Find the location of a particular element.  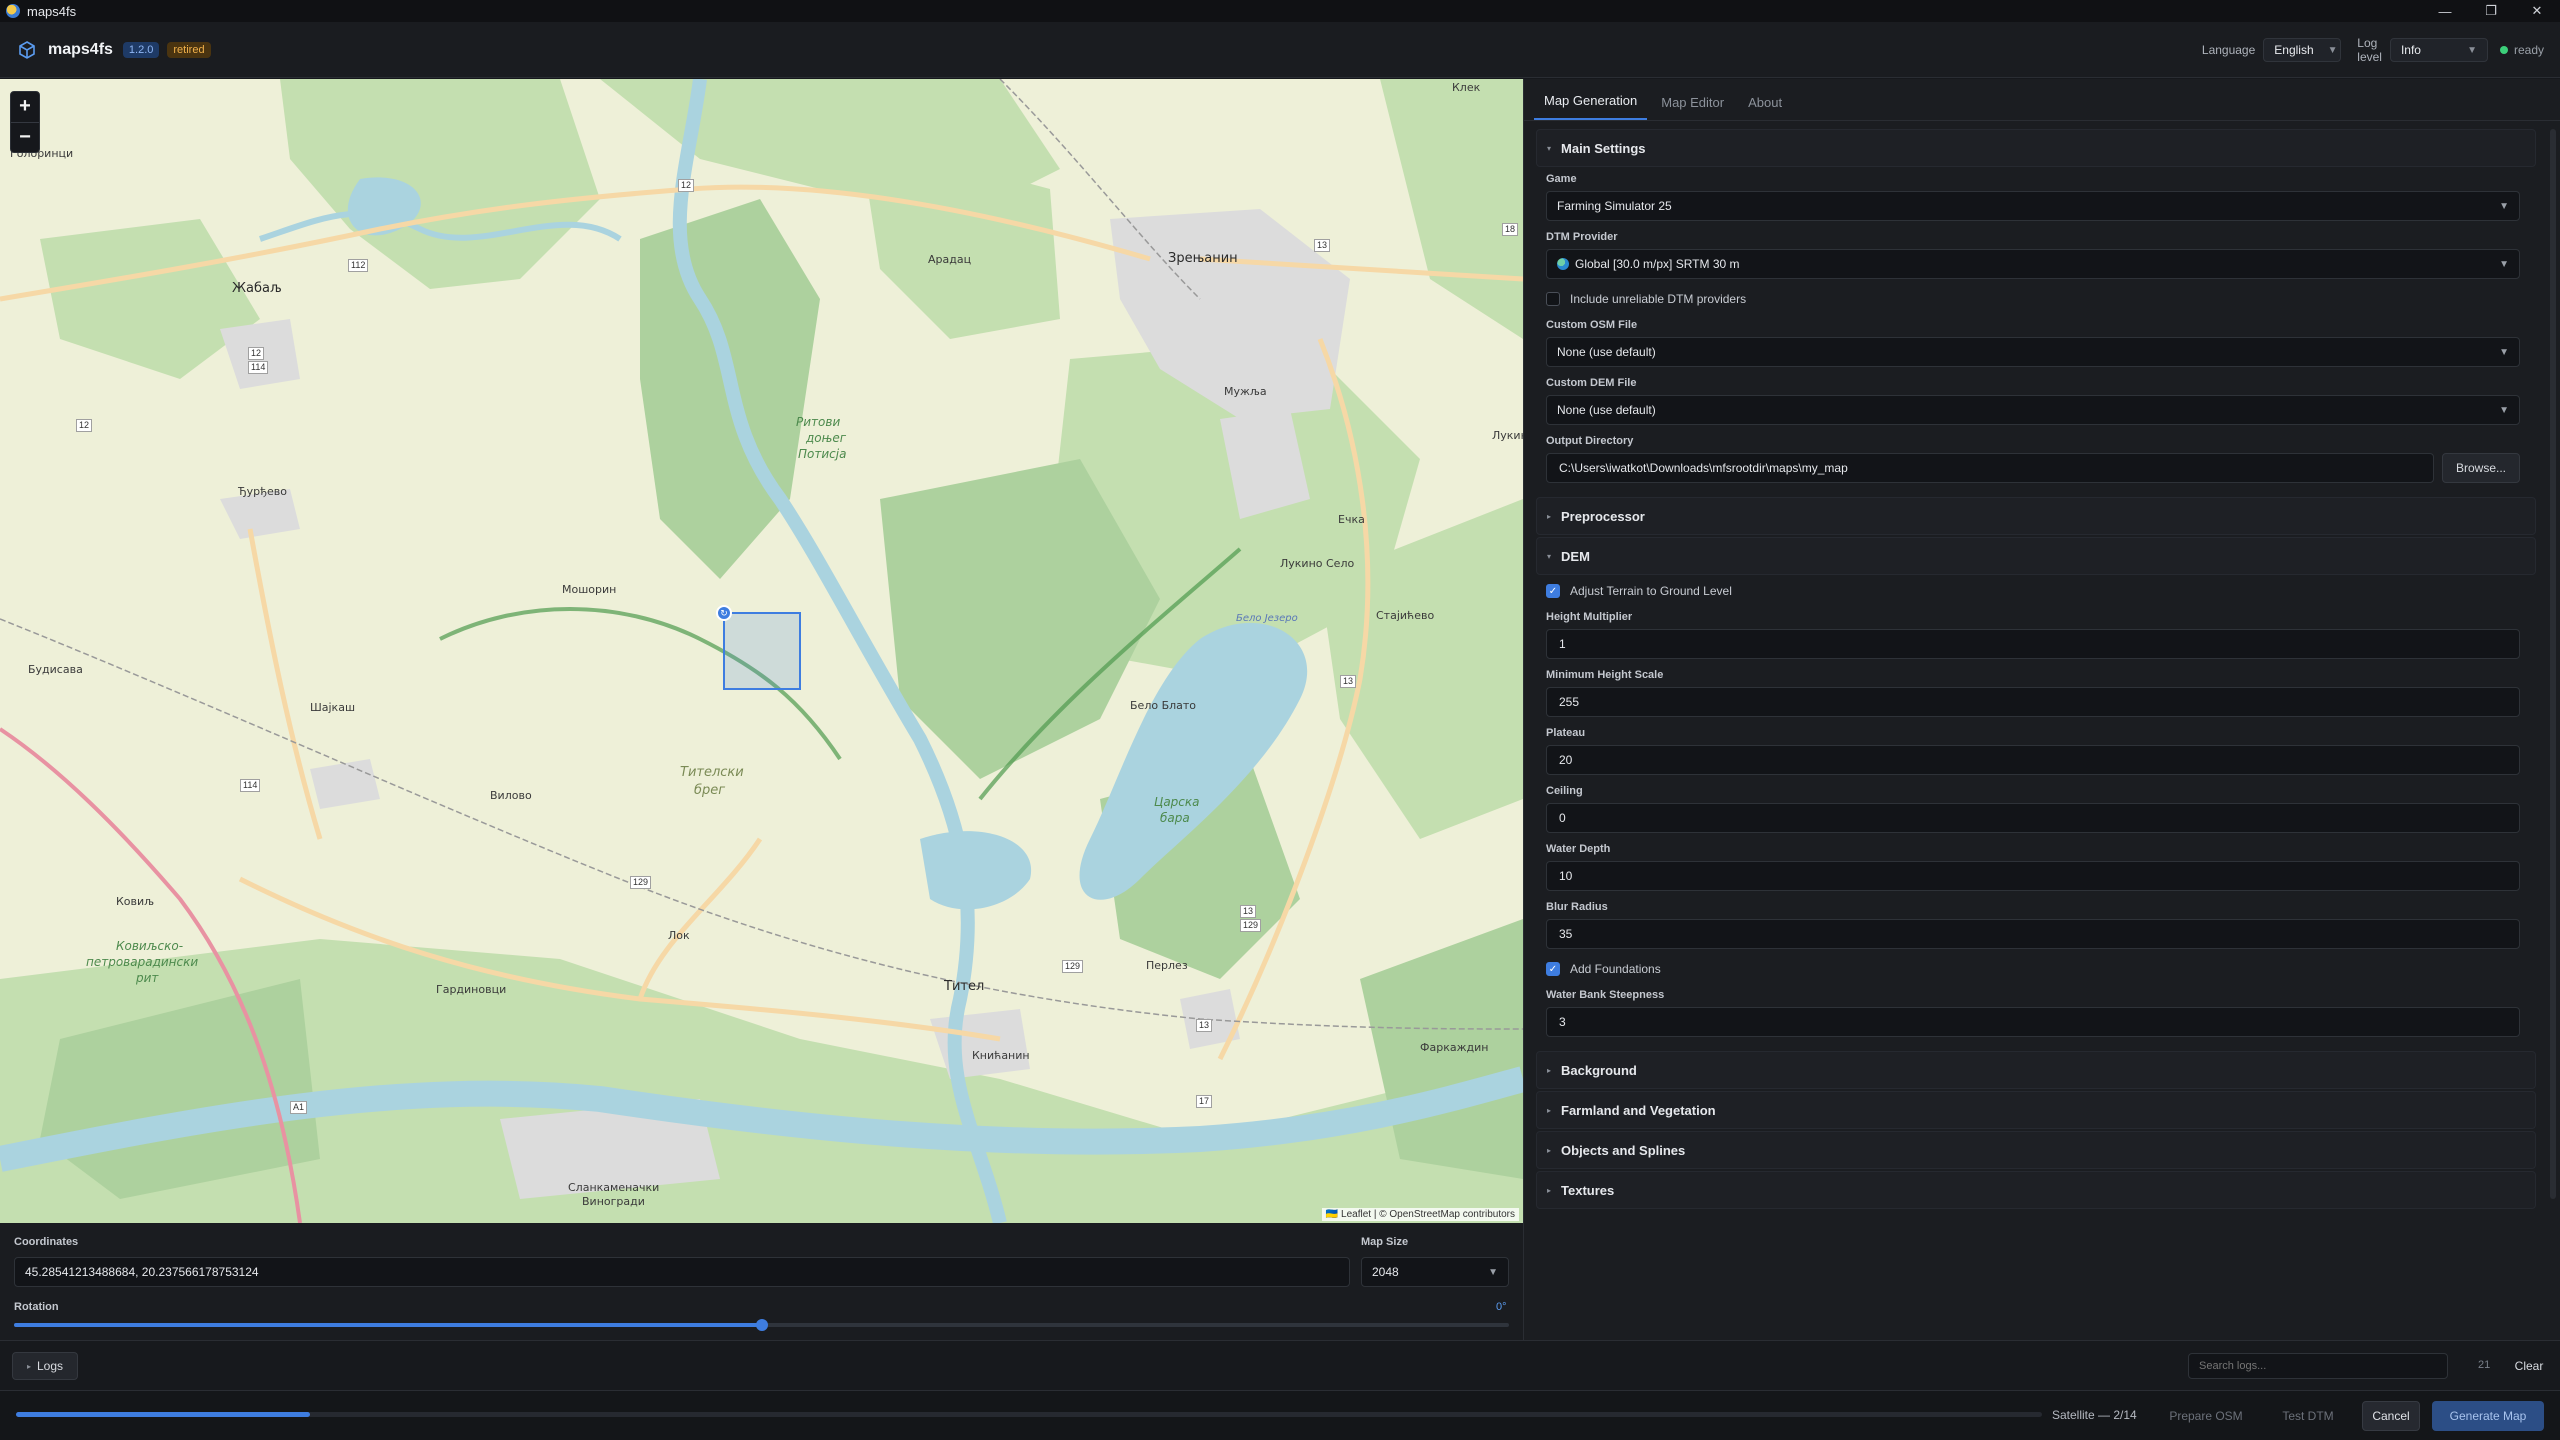

adjust-terrain-checkbox: ✓ is located at coordinates (1553, 591).